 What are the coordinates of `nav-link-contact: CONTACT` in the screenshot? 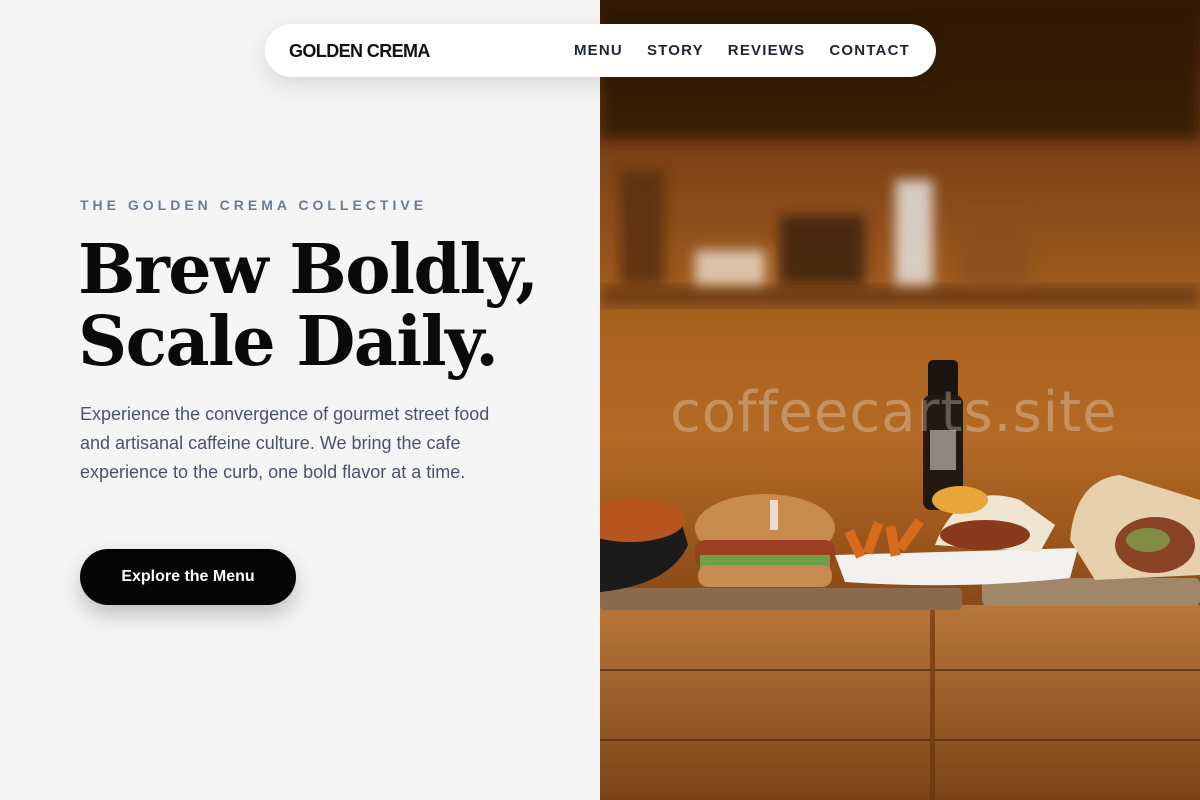 It's located at (869, 50).